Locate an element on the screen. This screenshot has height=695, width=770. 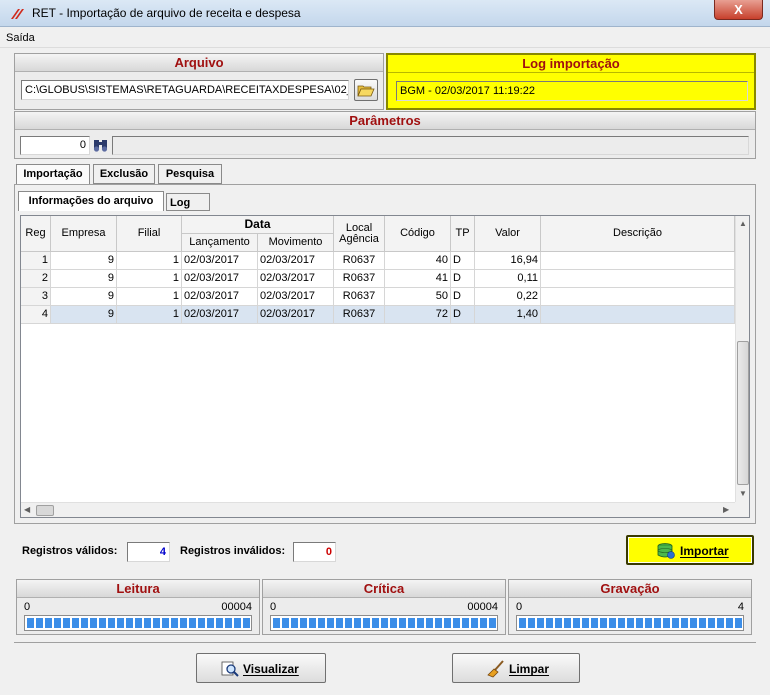
cell-reg: 1 is located at coordinates (36, 261).